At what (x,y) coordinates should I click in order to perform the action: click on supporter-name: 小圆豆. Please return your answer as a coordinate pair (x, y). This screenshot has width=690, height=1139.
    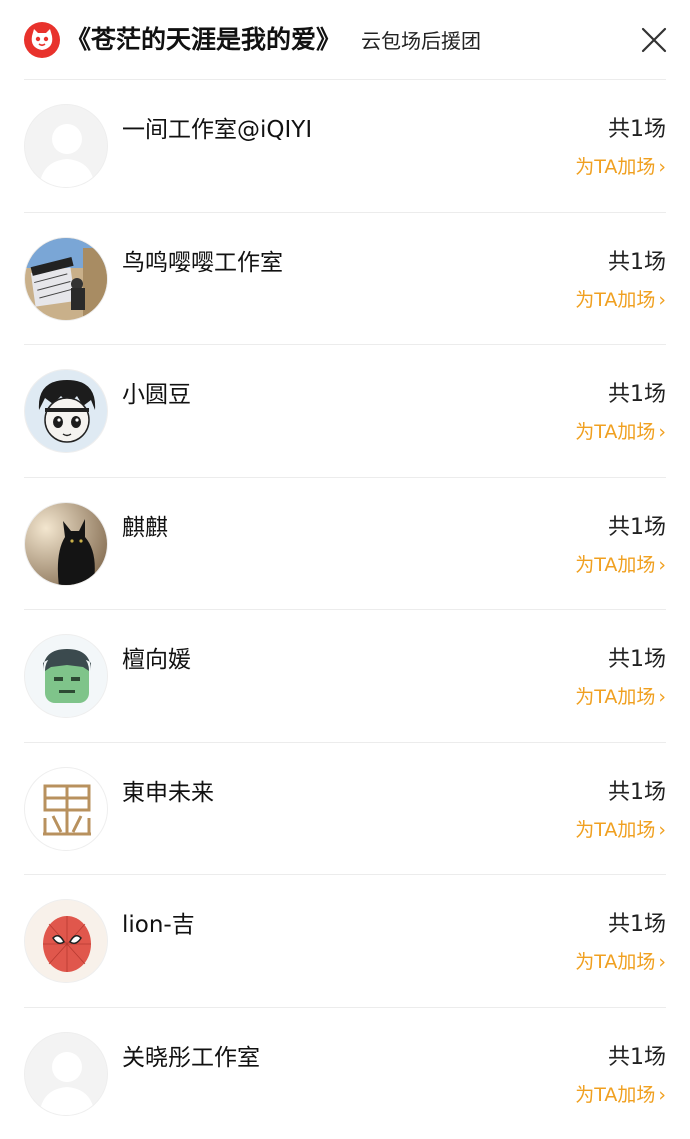
    Looking at the image, I should click on (156, 395).